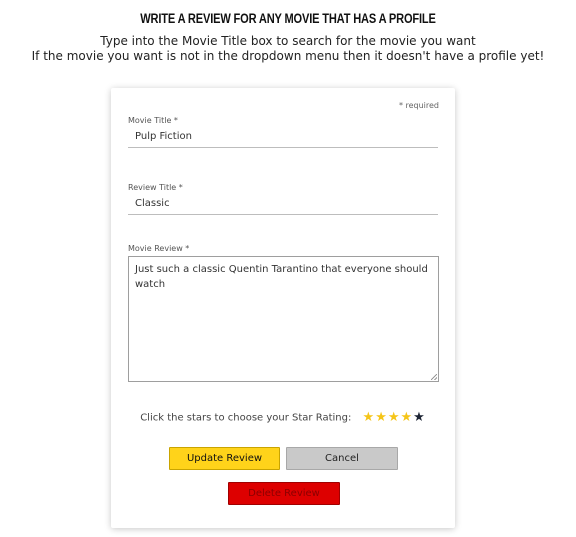 Image resolution: width=576 pixels, height=537 pixels. Describe the element at coordinates (283, 137) in the screenshot. I see `movie-title-input` at that location.